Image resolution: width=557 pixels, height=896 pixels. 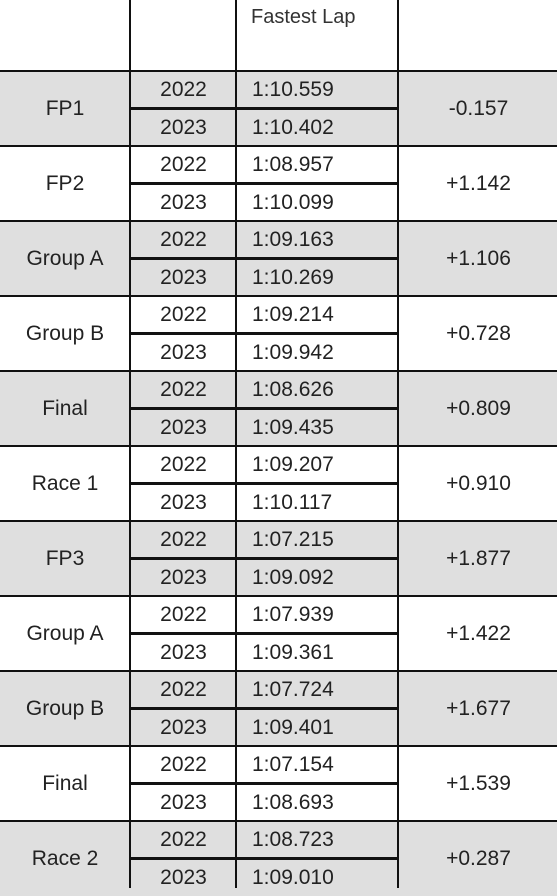 I want to click on delta-cell: +1.142, so click(x=478, y=183).